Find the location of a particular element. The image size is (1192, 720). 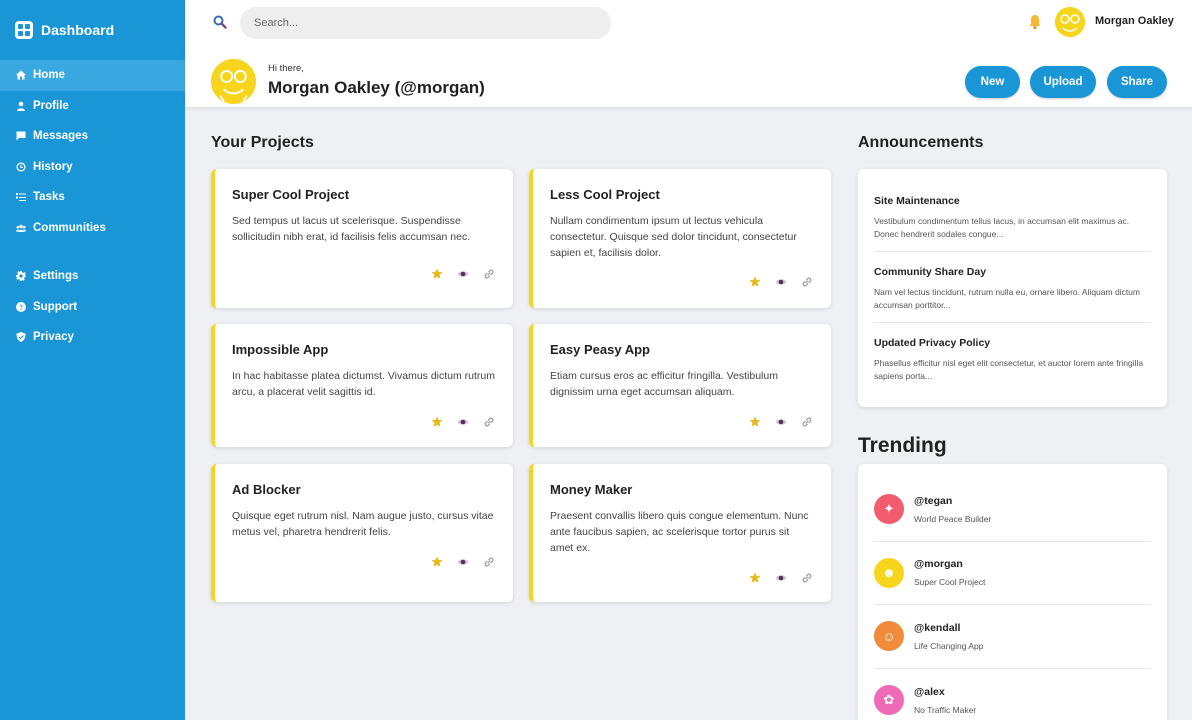

avatar is located at coordinates (1070, 22).